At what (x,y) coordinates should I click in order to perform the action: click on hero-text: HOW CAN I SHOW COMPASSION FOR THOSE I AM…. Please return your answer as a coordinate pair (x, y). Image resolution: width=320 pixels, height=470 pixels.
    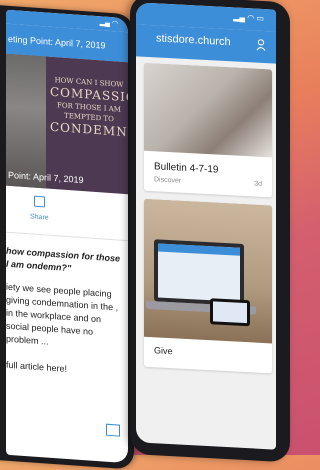
    Looking at the image, I should click on (89, 107).